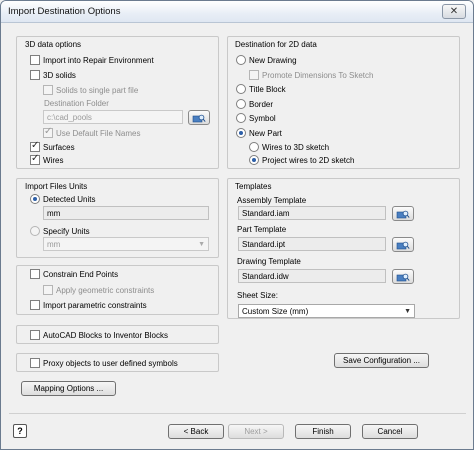 This screenshot has width=474, height=450. Describe the element at coordinates (312, 244) in the screenshot. I see `part-template-field: Standard.ipt` at that location.